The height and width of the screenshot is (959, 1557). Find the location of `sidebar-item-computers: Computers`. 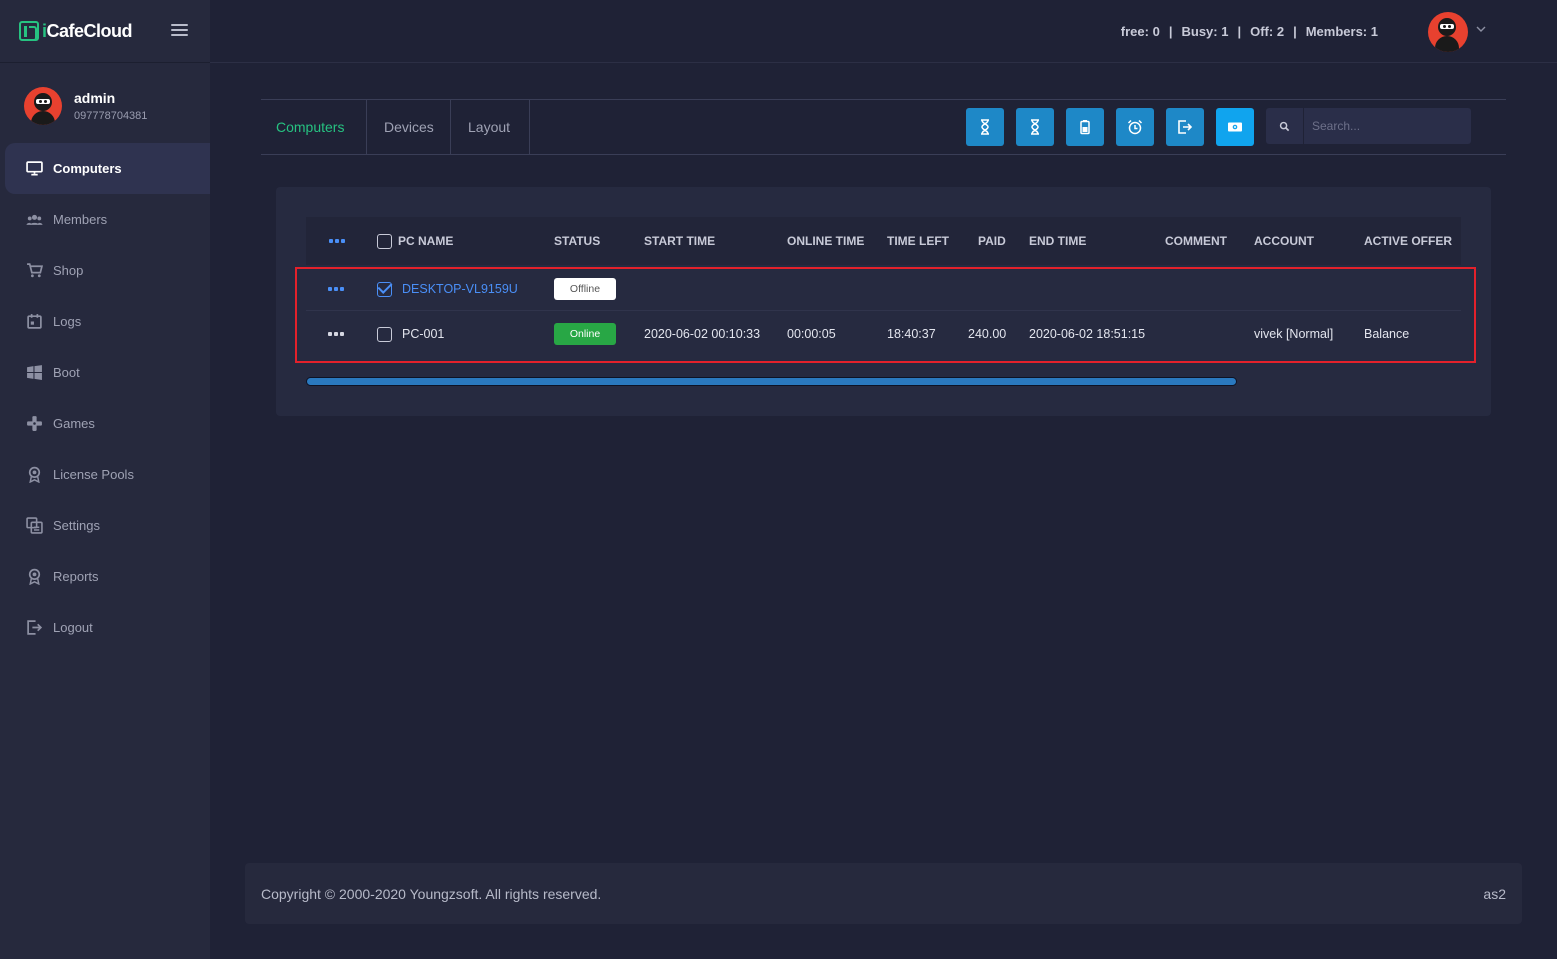

sidebar-item-computers: Computers is located at coordinates (107, 168).